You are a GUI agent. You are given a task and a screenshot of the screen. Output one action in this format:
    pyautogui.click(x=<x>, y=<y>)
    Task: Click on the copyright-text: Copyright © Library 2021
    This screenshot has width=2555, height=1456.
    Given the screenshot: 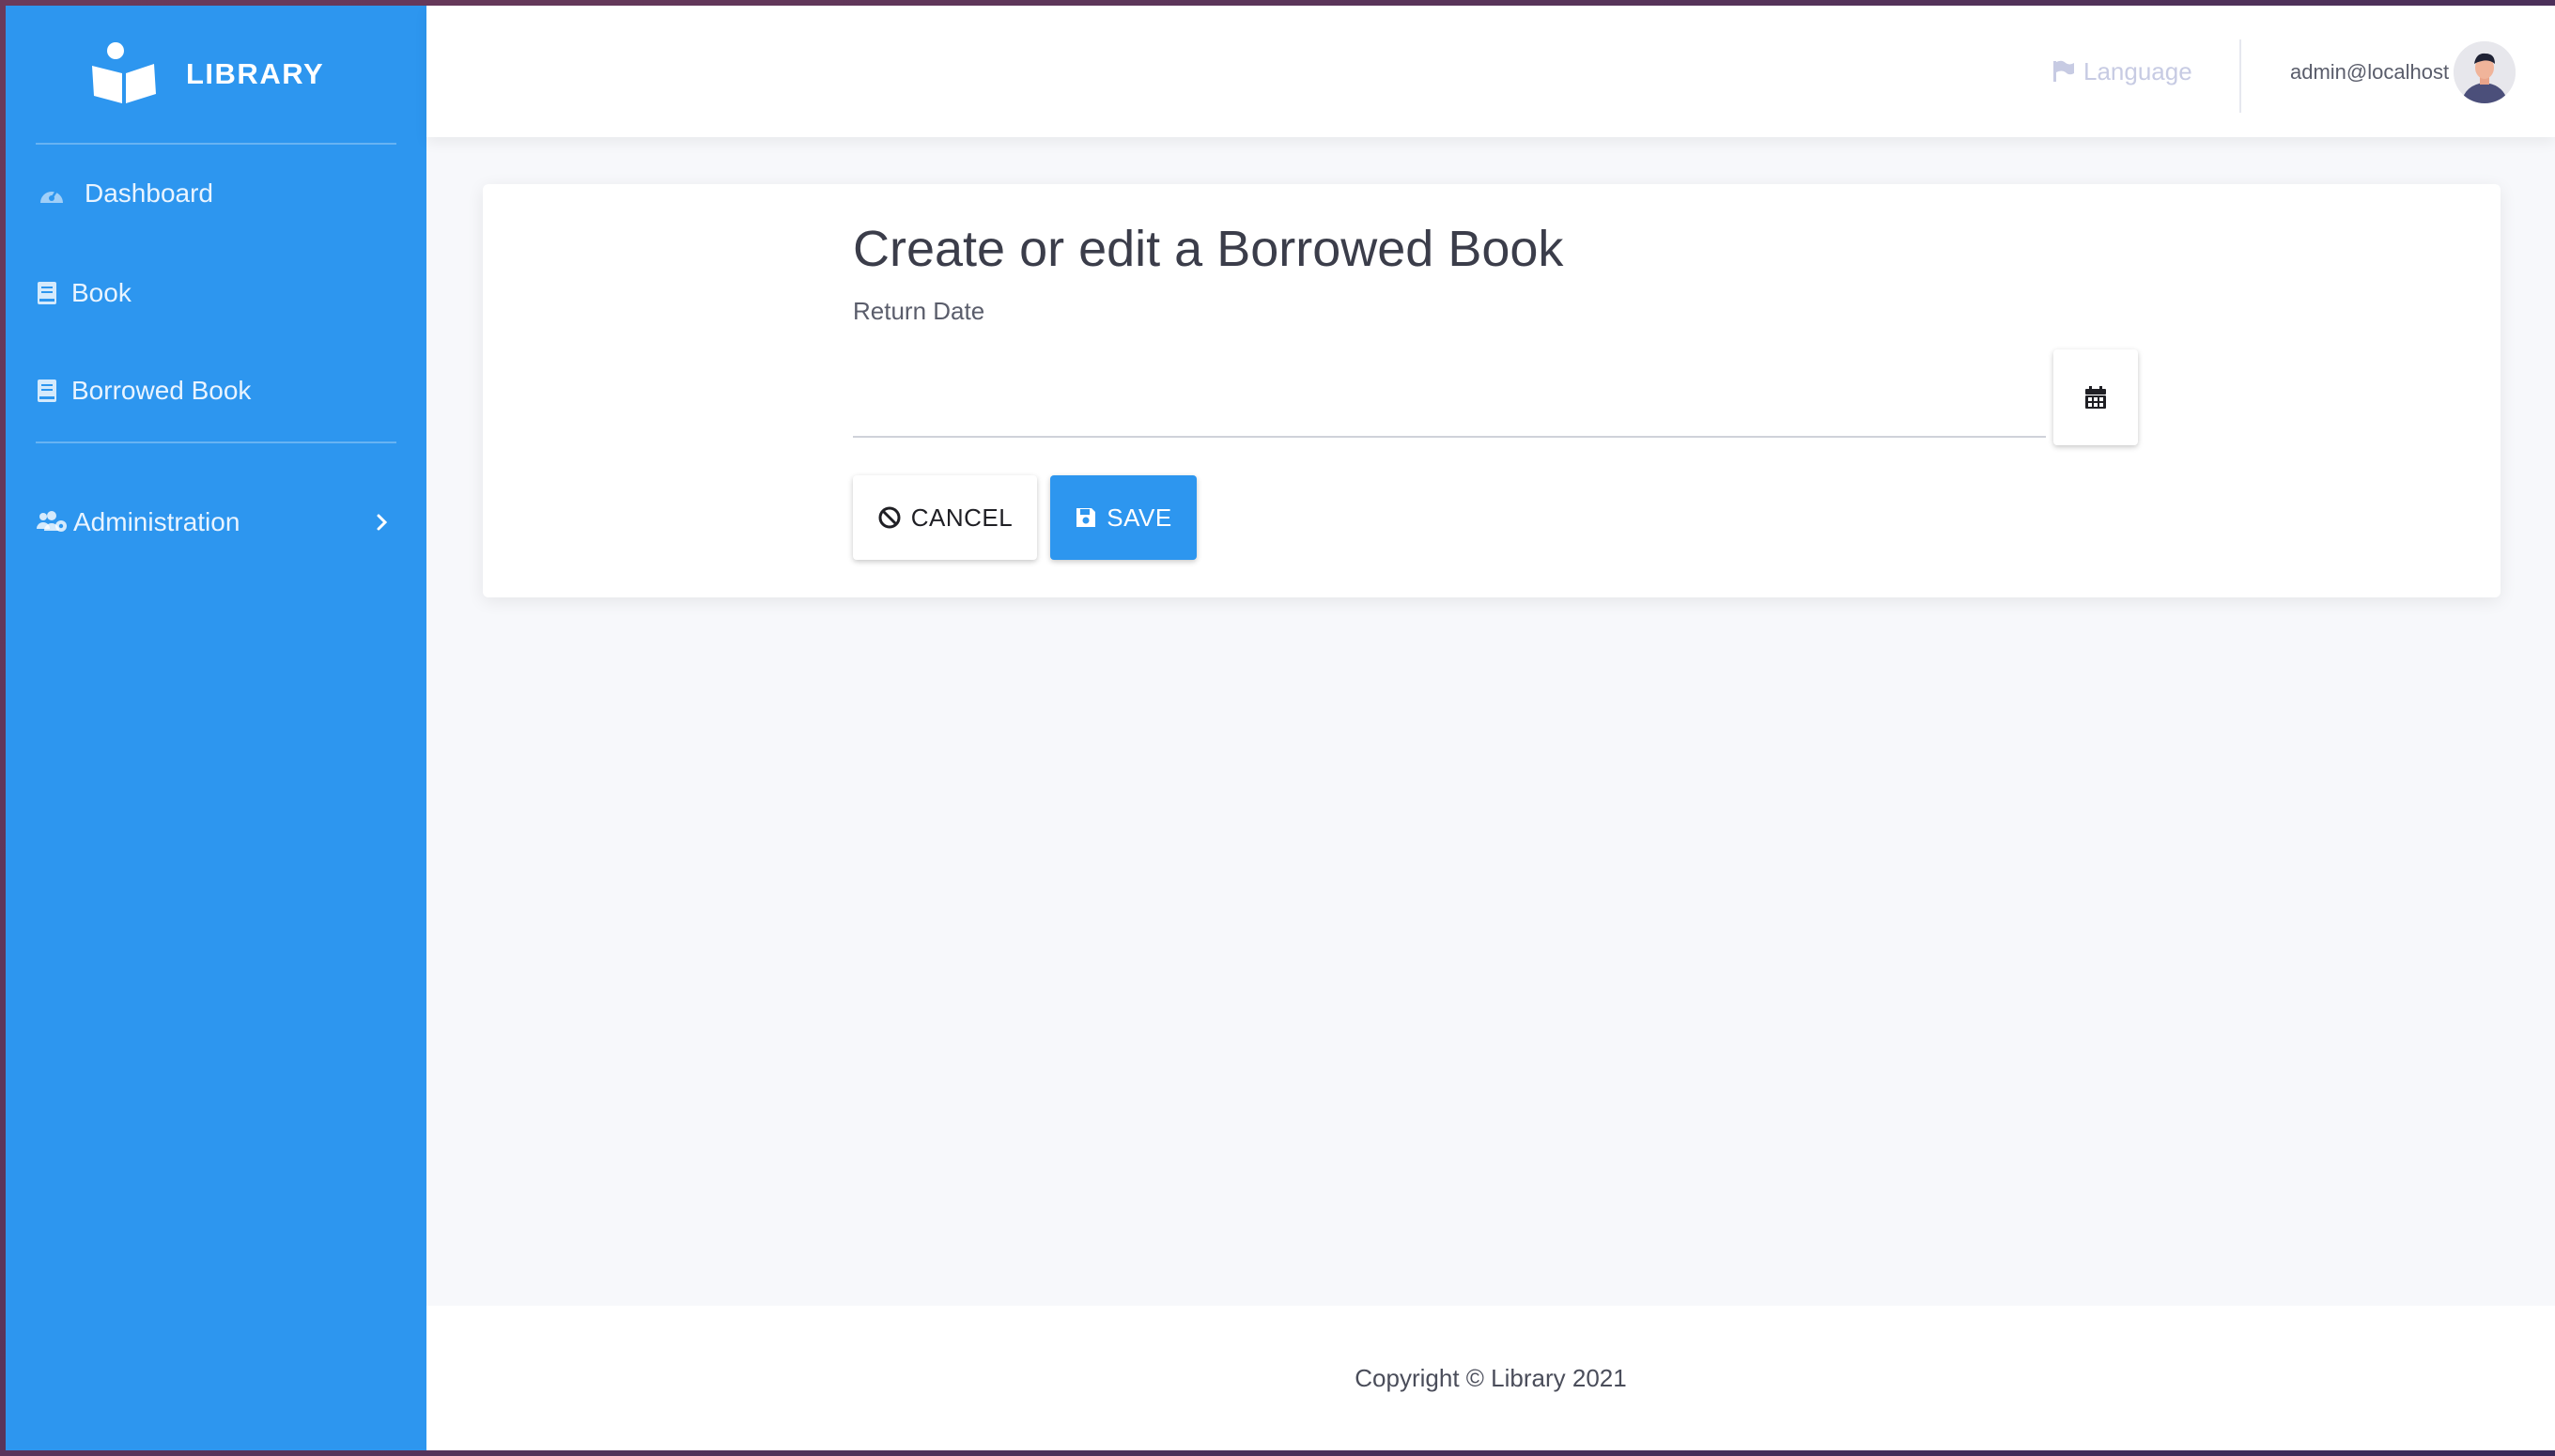 What is the action you would take?
    pyautogui.click(x=1491, y=1378)
    